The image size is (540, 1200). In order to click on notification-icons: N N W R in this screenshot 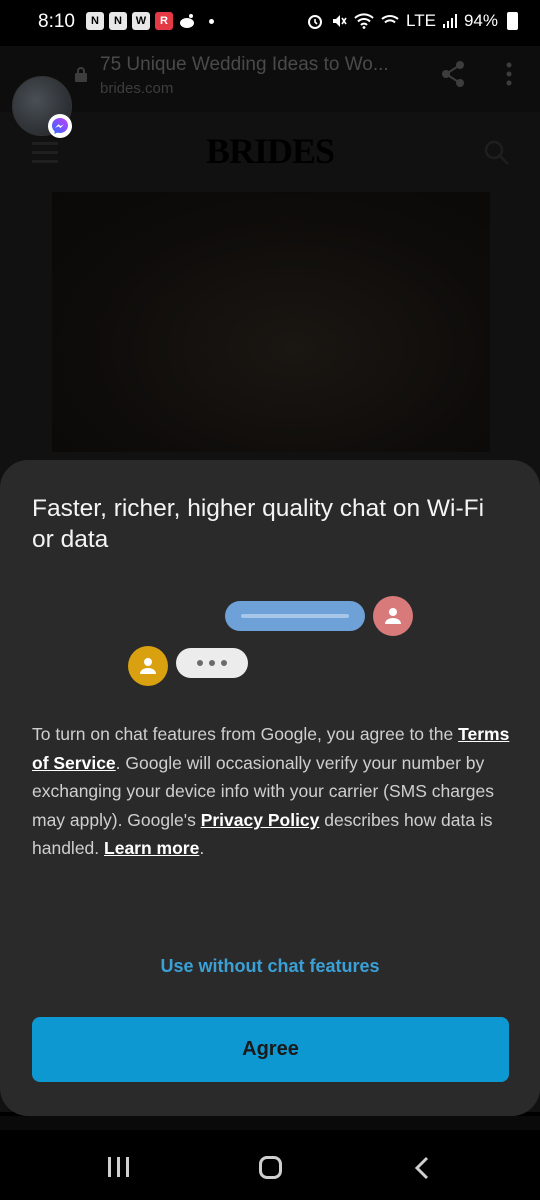, I will do `click(150, 21)`.